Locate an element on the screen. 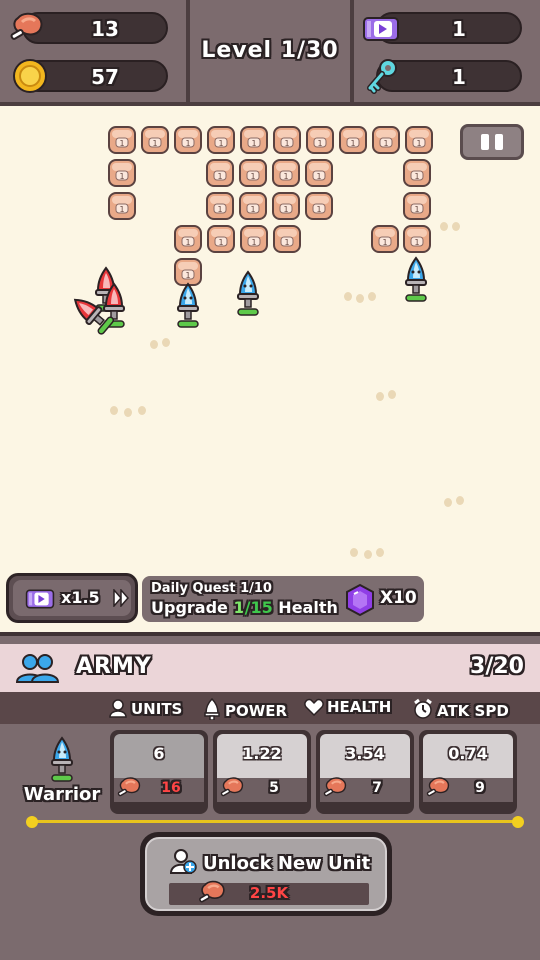 Image resolution: width=540 pixels, height=960 pixels. level-indicator: Level 1/30 is located at coordinates (270, 50).